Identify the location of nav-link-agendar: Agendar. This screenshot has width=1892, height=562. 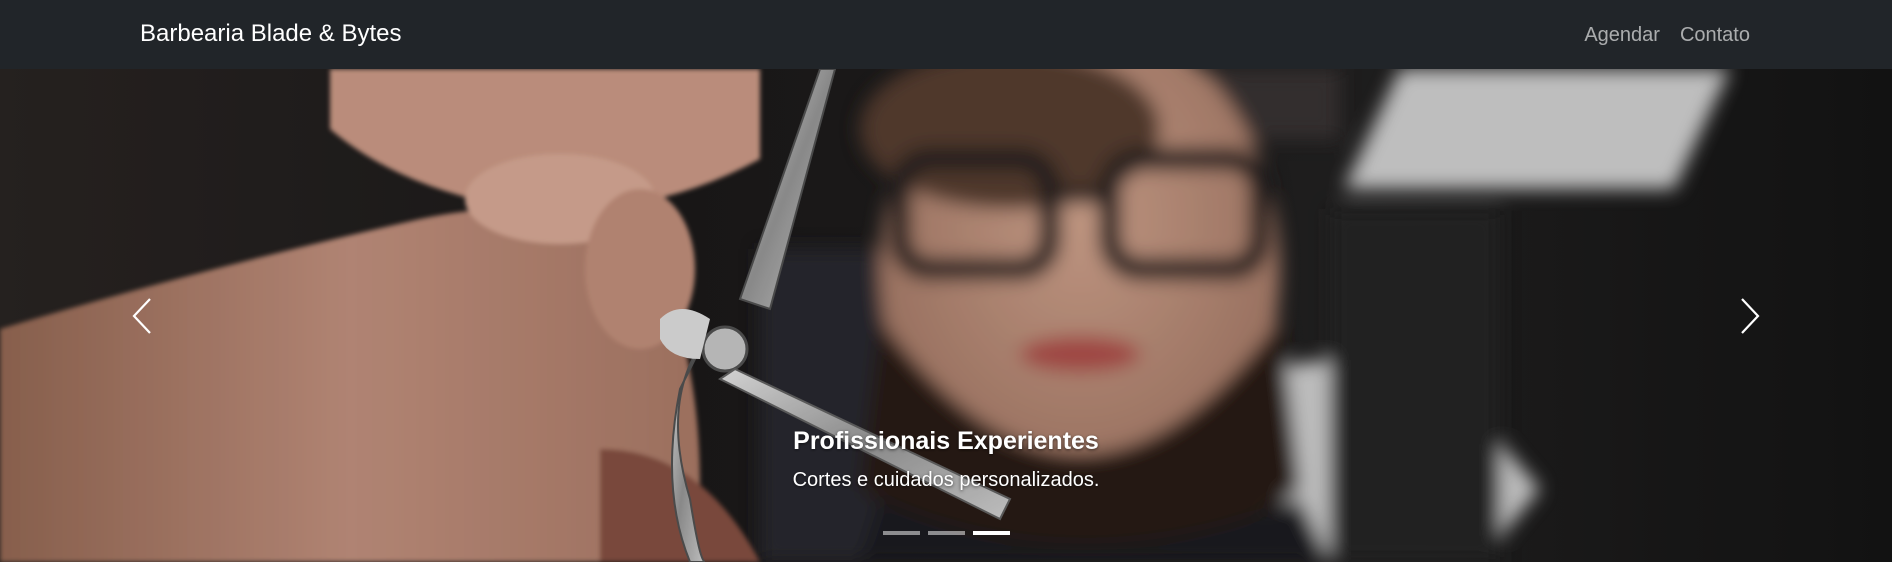
(1622, 35).